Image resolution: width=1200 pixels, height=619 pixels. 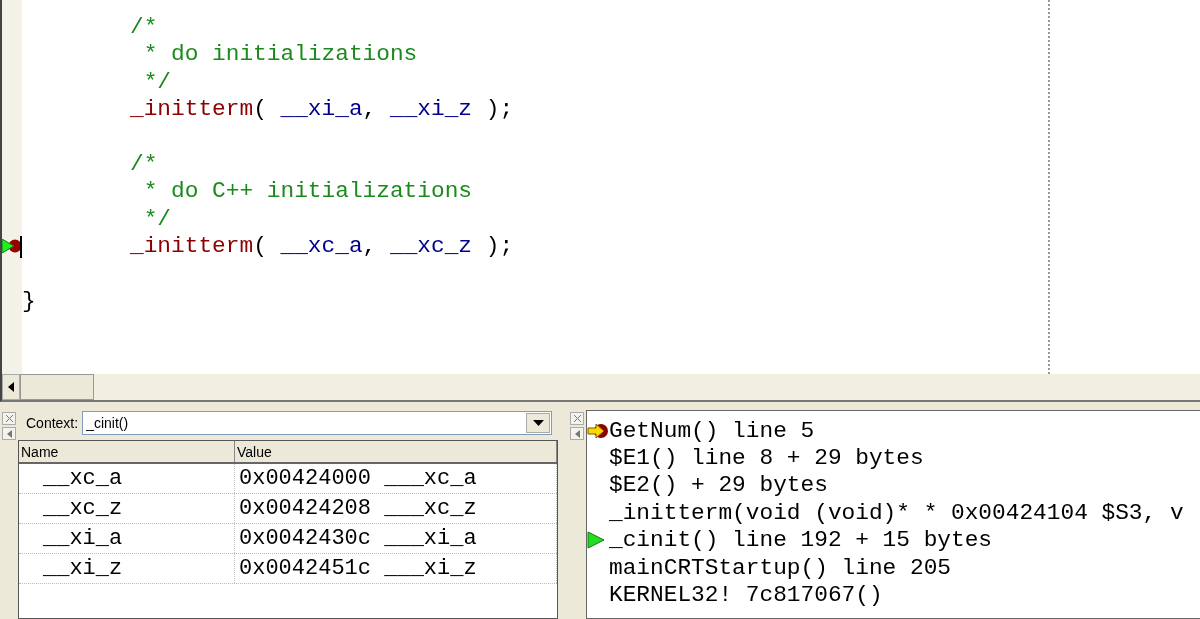 I want to click on stack-frame: KERNEL32! 7c817067(), so click(x=746, y=595).